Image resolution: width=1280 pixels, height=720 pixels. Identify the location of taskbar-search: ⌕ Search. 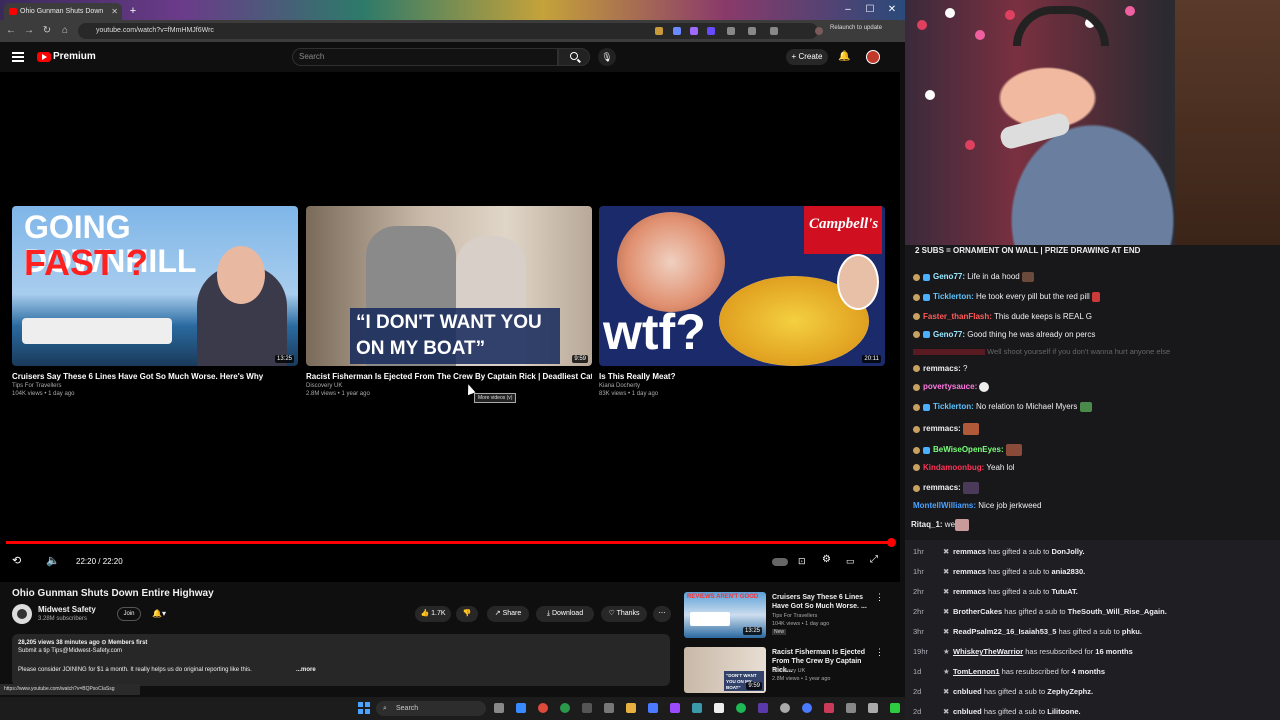
(431, 708).